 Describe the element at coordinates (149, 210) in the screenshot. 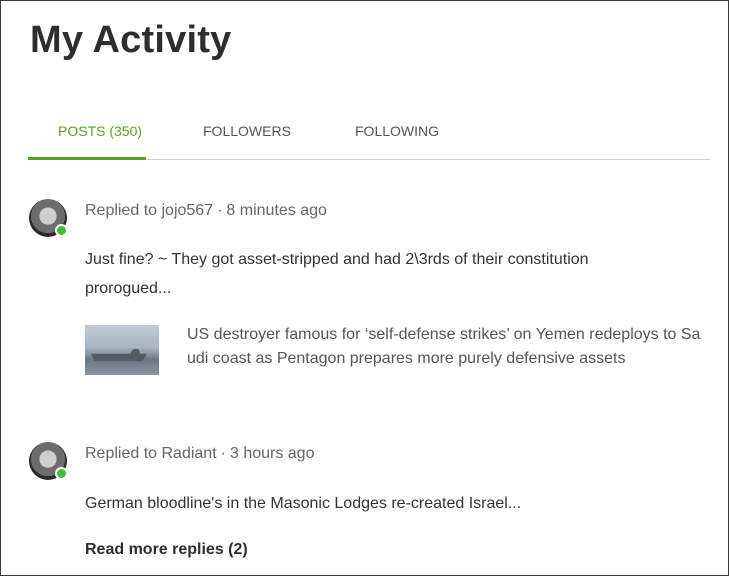

I see `replied-to-link: Replied to jojo567` at that location.